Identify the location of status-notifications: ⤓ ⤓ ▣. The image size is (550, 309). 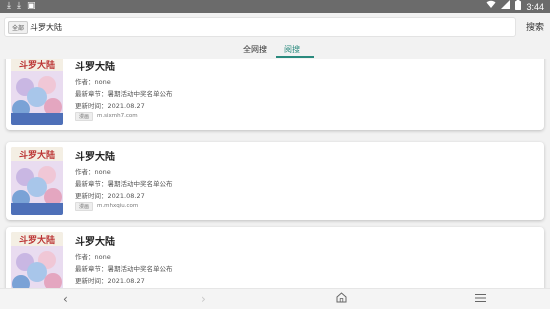
(21, 6).